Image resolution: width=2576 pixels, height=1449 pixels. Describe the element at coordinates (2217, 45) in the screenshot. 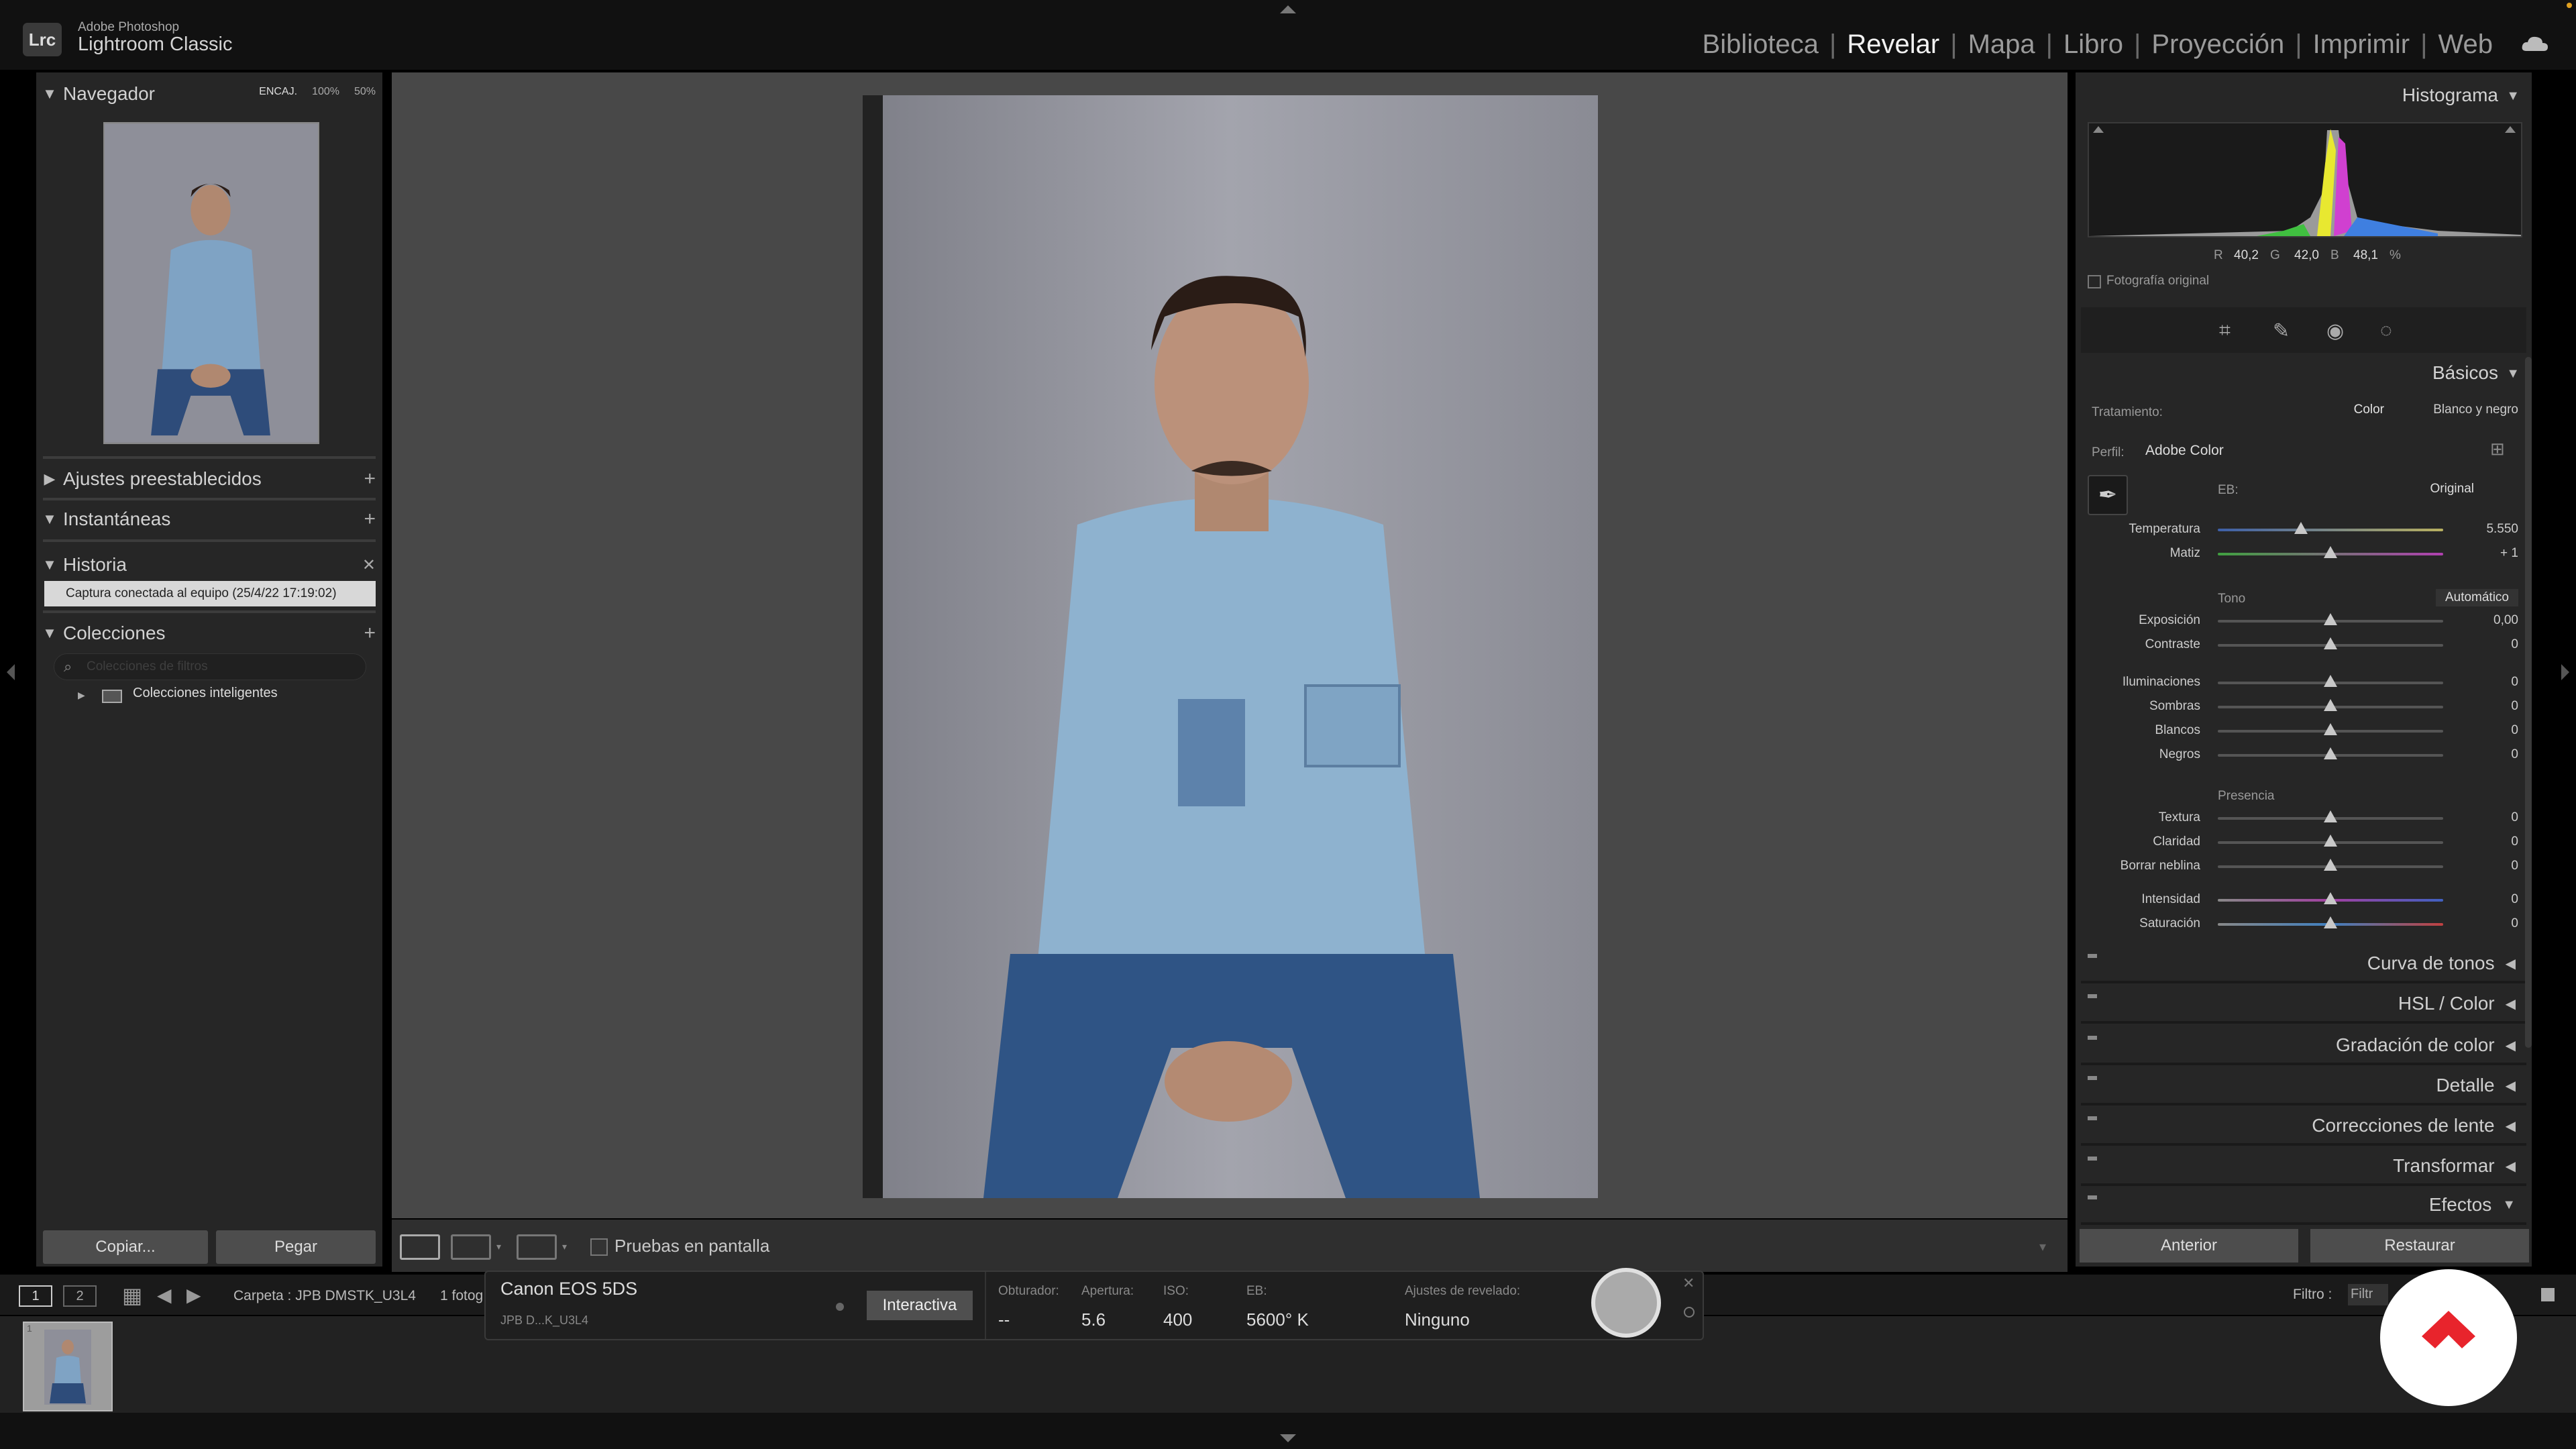

I see `module-slideshow: Proyección` at that location.